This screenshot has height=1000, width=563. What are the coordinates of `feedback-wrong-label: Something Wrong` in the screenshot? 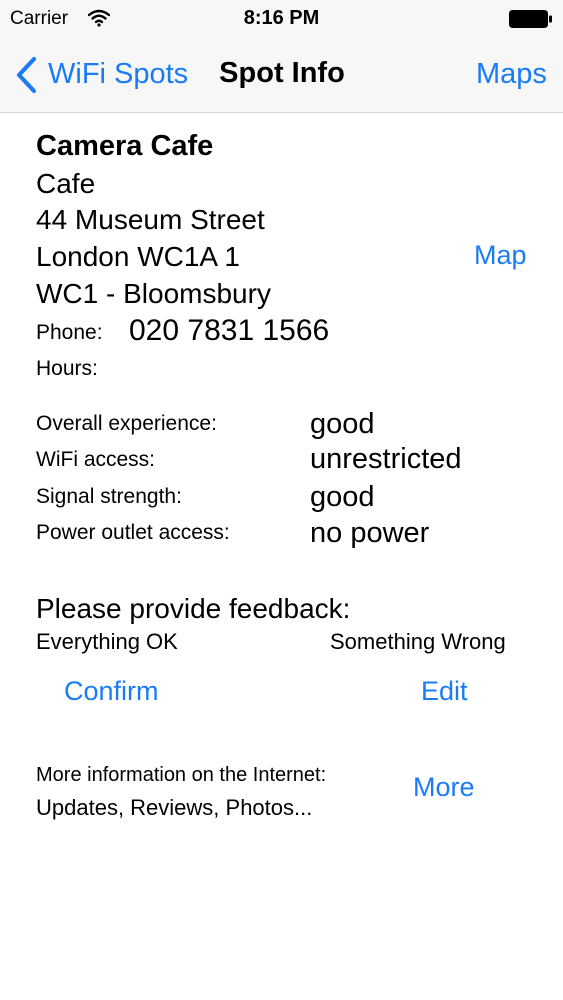 It's located at (418, 641).